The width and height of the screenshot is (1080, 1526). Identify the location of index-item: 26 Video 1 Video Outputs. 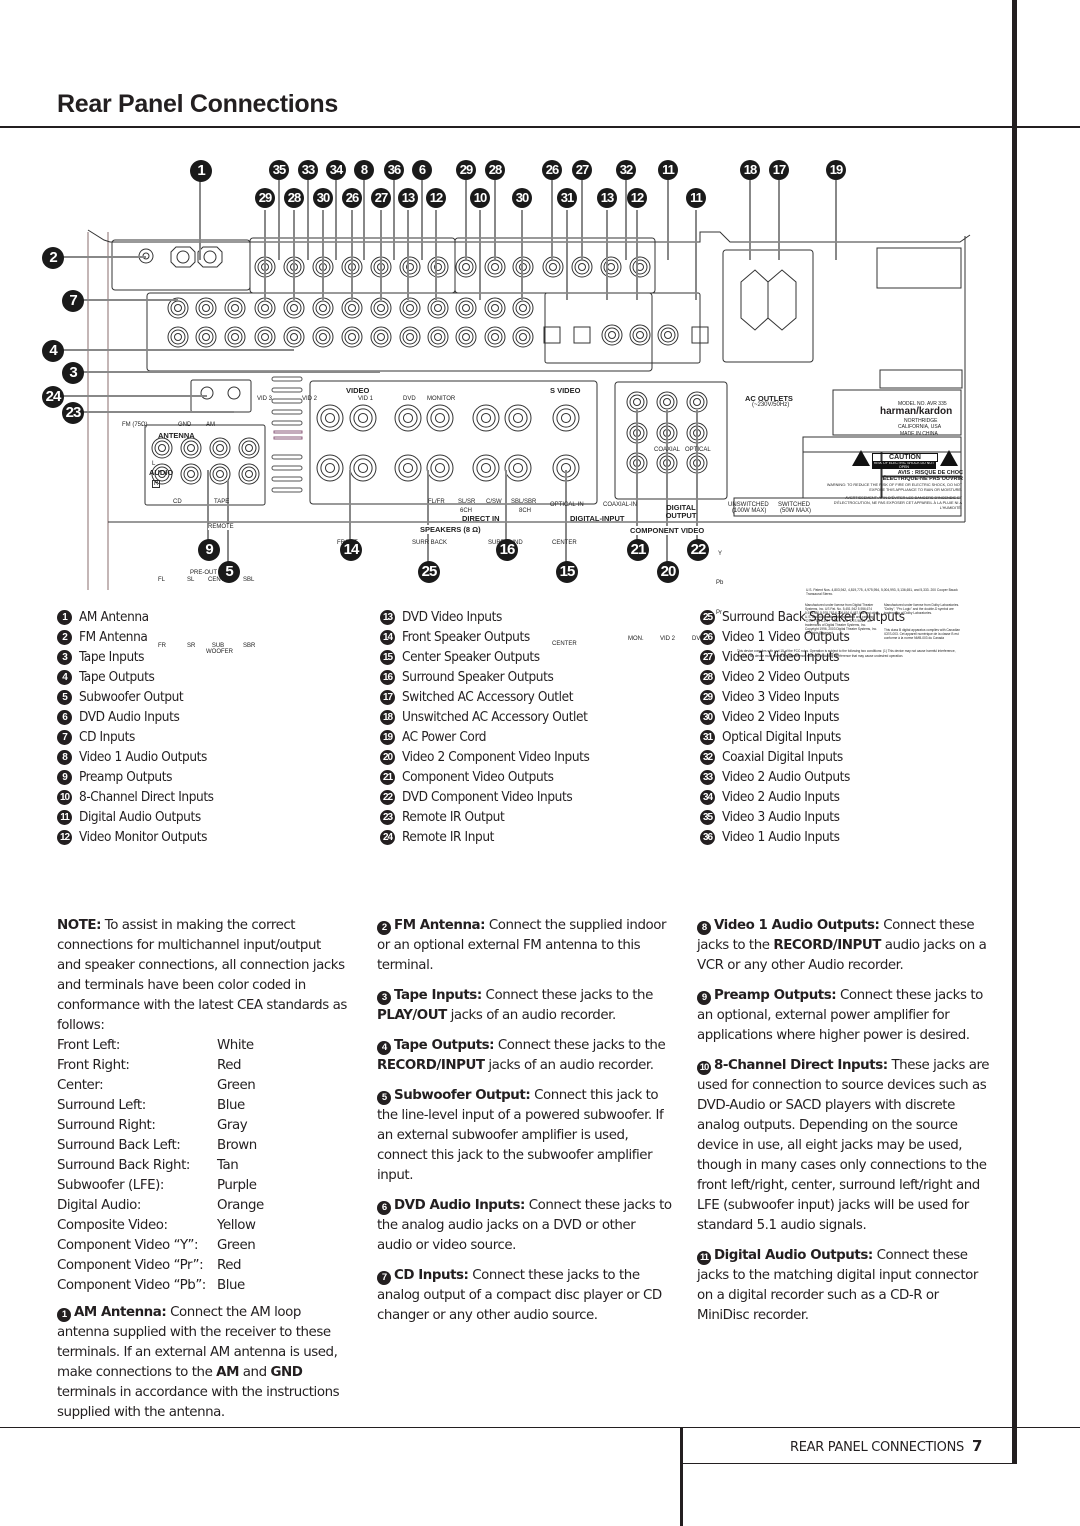
(802, 637).